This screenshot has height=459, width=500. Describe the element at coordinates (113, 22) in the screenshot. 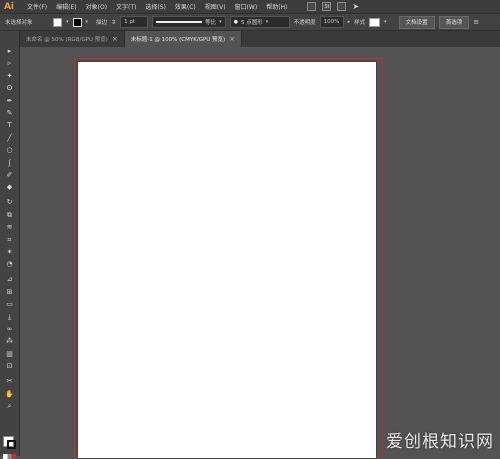

I see `stroke-stepper-icon: ⇕` at that location.